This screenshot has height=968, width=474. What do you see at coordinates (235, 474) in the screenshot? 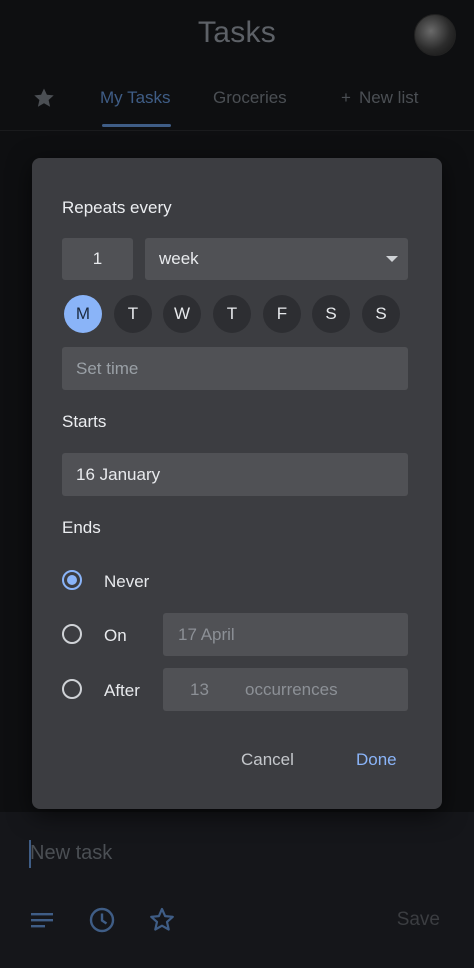
I see `start-date-field: 16 January` at bounding box center [235, 474].